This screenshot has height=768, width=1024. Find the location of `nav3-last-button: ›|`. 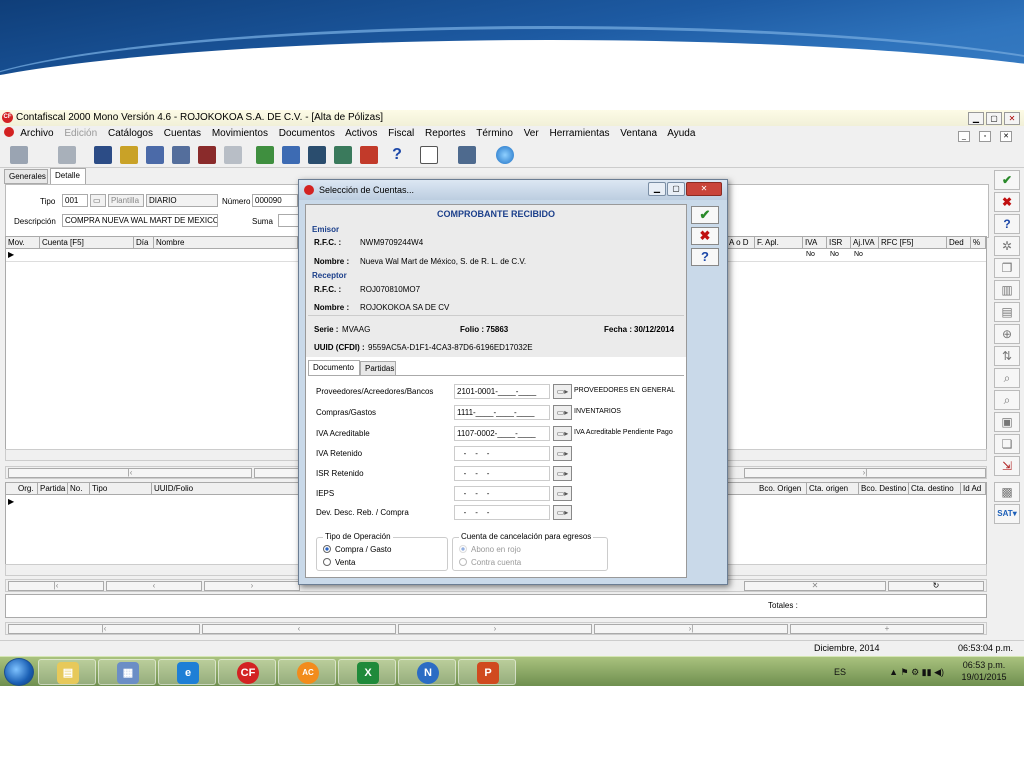

nav3-last-button: ›| is located at coordinates (691, 629).